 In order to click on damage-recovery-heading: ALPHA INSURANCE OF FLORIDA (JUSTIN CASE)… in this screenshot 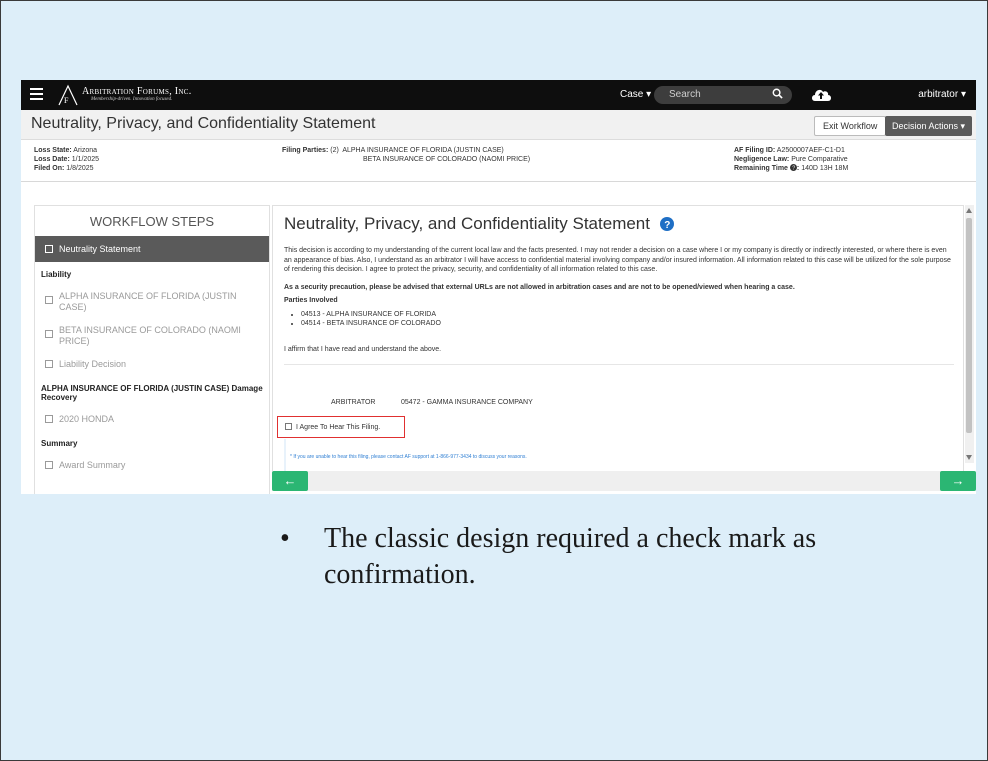, I will do `click(152, 393)`.